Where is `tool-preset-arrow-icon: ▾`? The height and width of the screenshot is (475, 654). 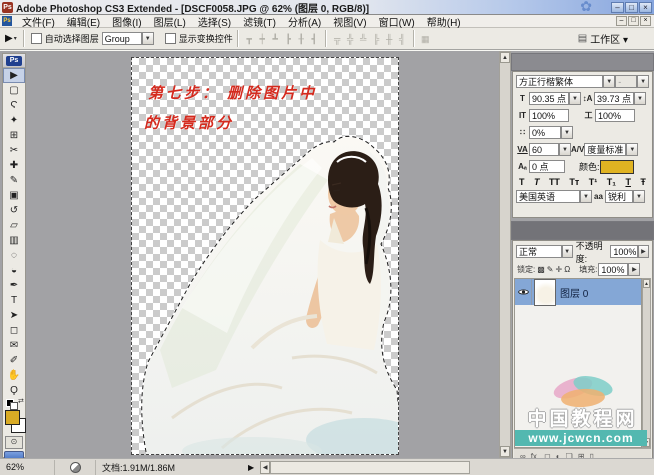
tool-preset-arrow-icon: ▾ is located at coordinates (15, 38).